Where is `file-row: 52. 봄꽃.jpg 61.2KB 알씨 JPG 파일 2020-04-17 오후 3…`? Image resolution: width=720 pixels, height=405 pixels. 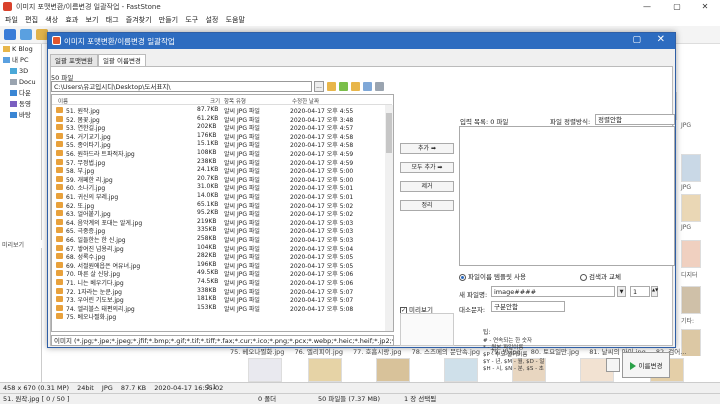
file-row: 52. 봄꽃.jpg 61.2KB 알씨 JPG 파일 2020-04-17 오후 3… is located at coordinates (218, 119).